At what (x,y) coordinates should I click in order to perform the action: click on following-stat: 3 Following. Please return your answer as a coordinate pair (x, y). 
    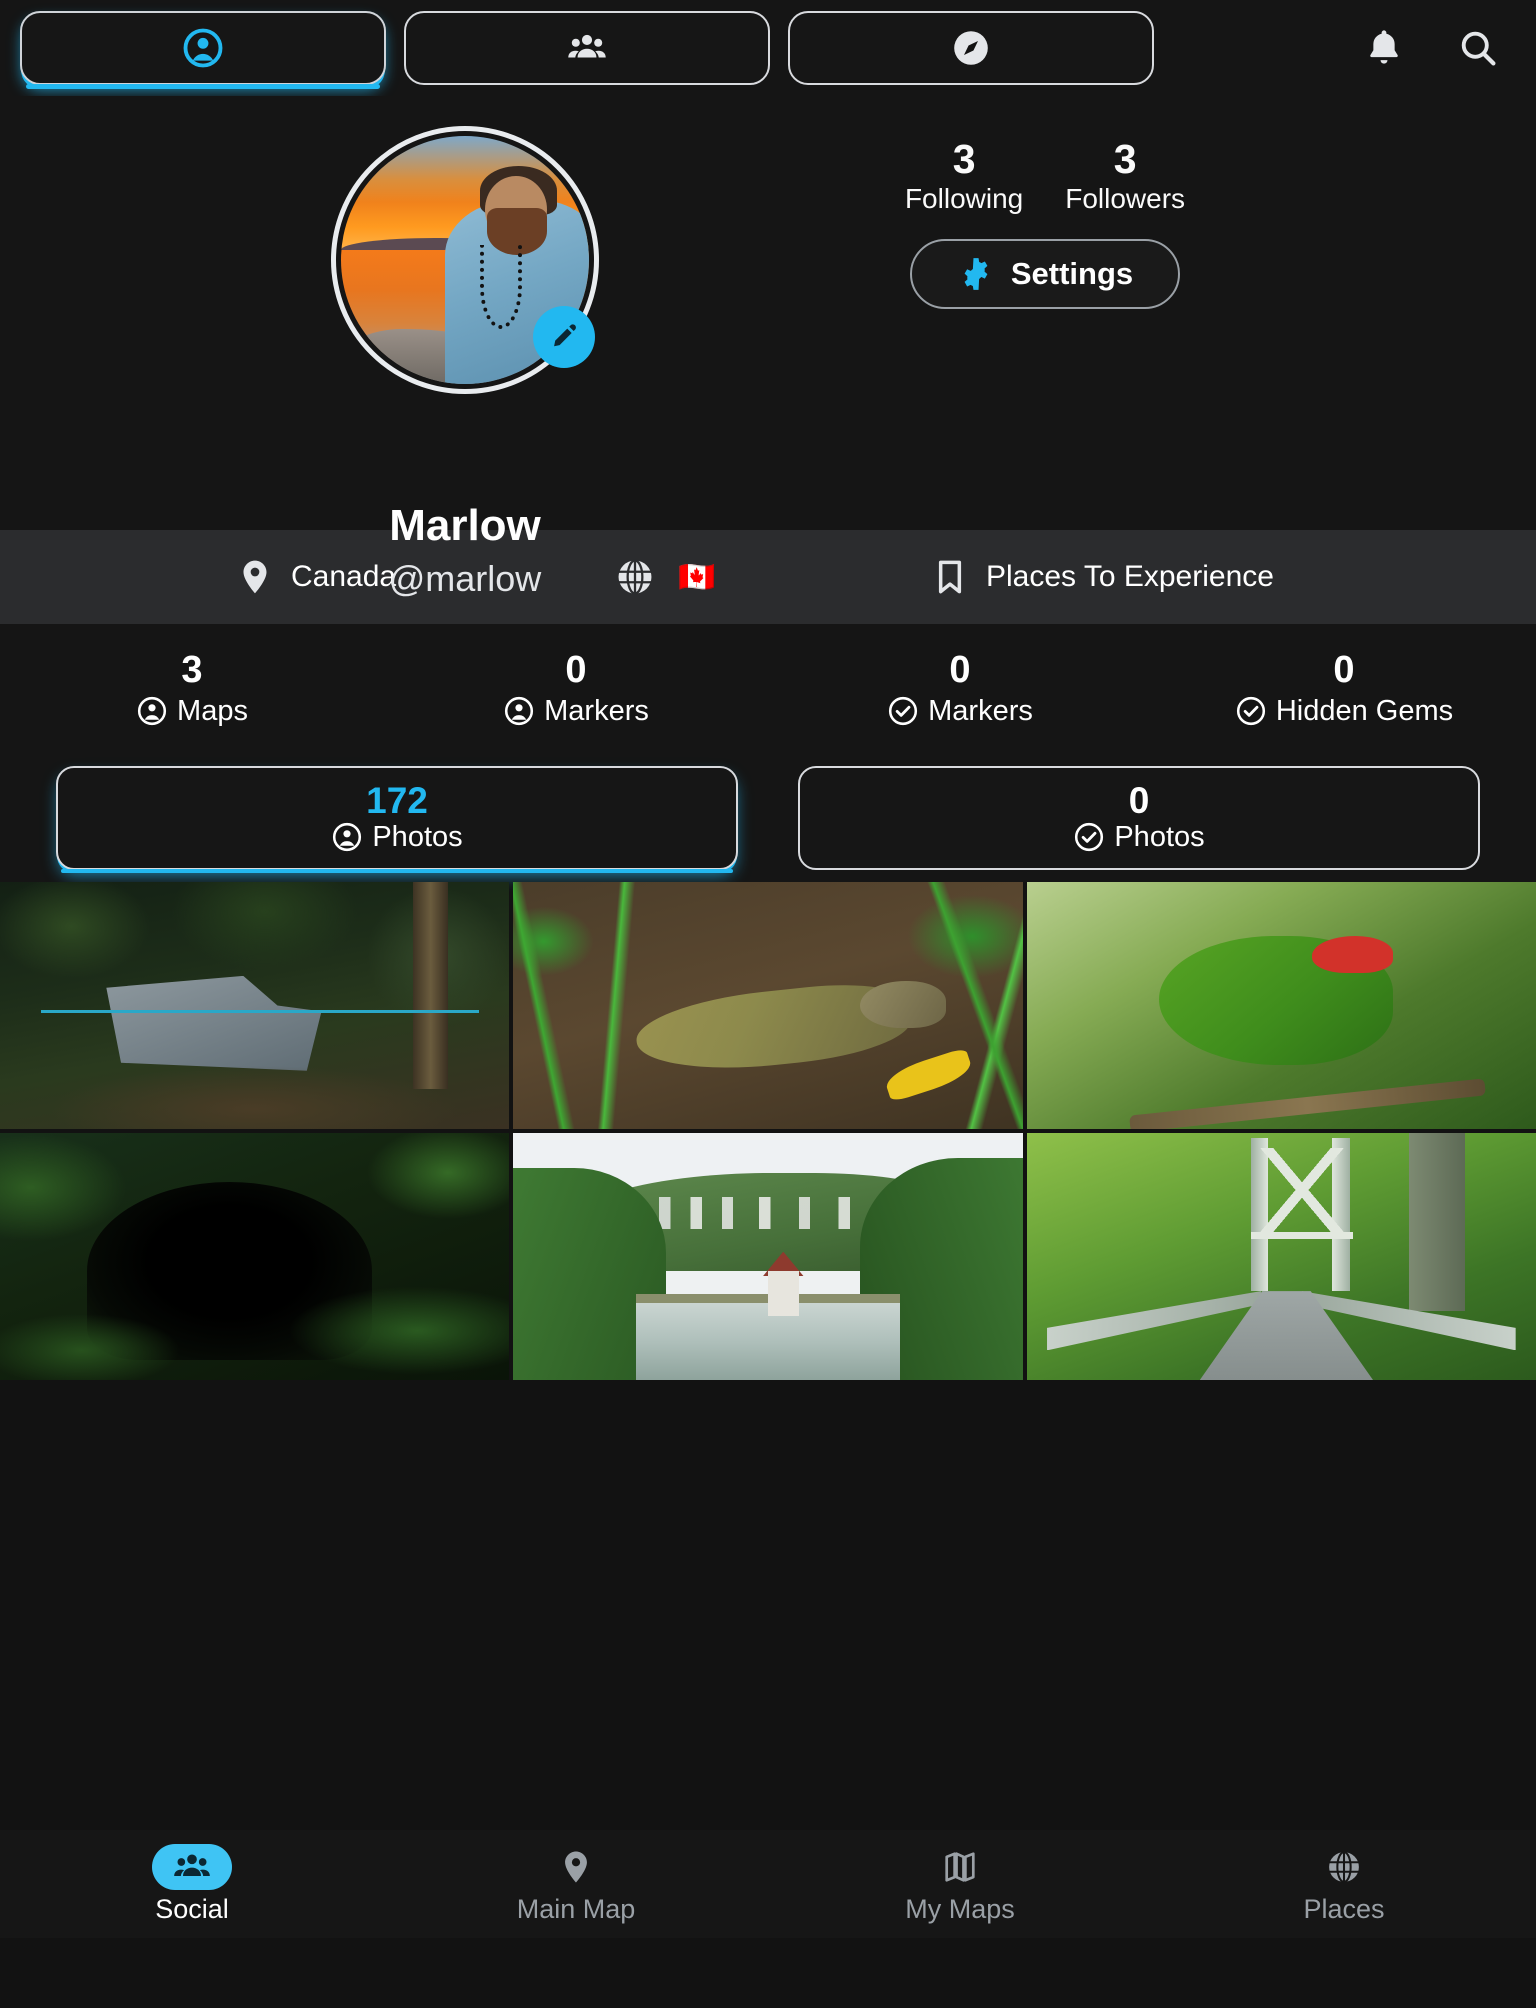
    Looking at the image, I should click on (964, 175).